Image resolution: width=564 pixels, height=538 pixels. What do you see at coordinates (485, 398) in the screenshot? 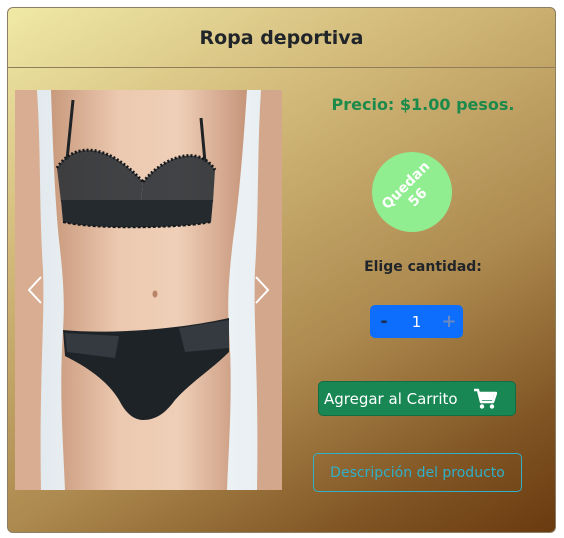
I see `shopping-cart-icon` at bounding box center [485, 398].